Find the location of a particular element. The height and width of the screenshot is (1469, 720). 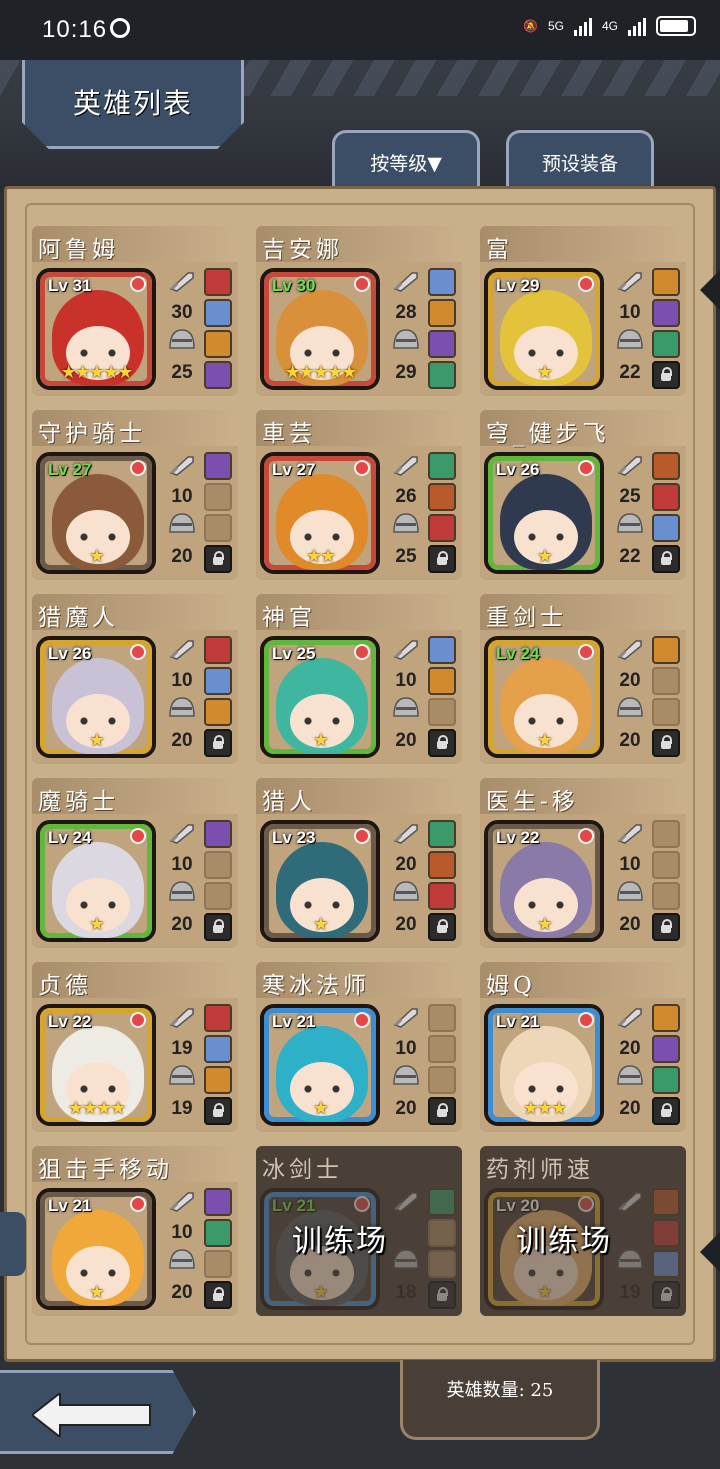

hero-portrait: Lv 31 ★★★★★ is located at coordinates (96, 329).